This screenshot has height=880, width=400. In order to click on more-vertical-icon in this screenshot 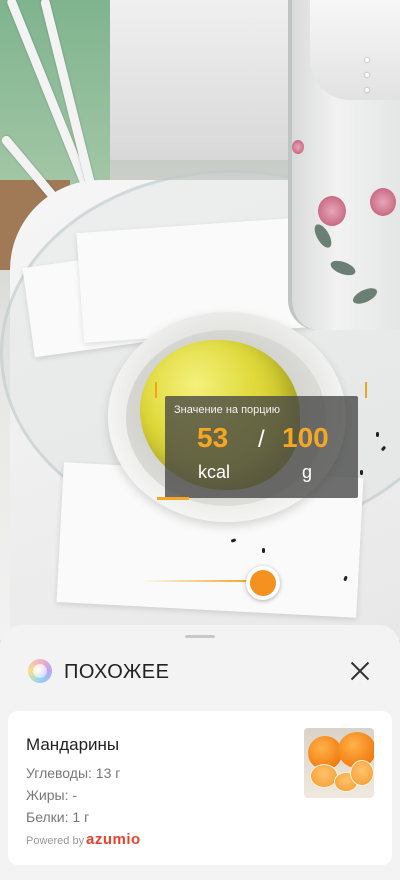, I will do `click(367, 60)`.